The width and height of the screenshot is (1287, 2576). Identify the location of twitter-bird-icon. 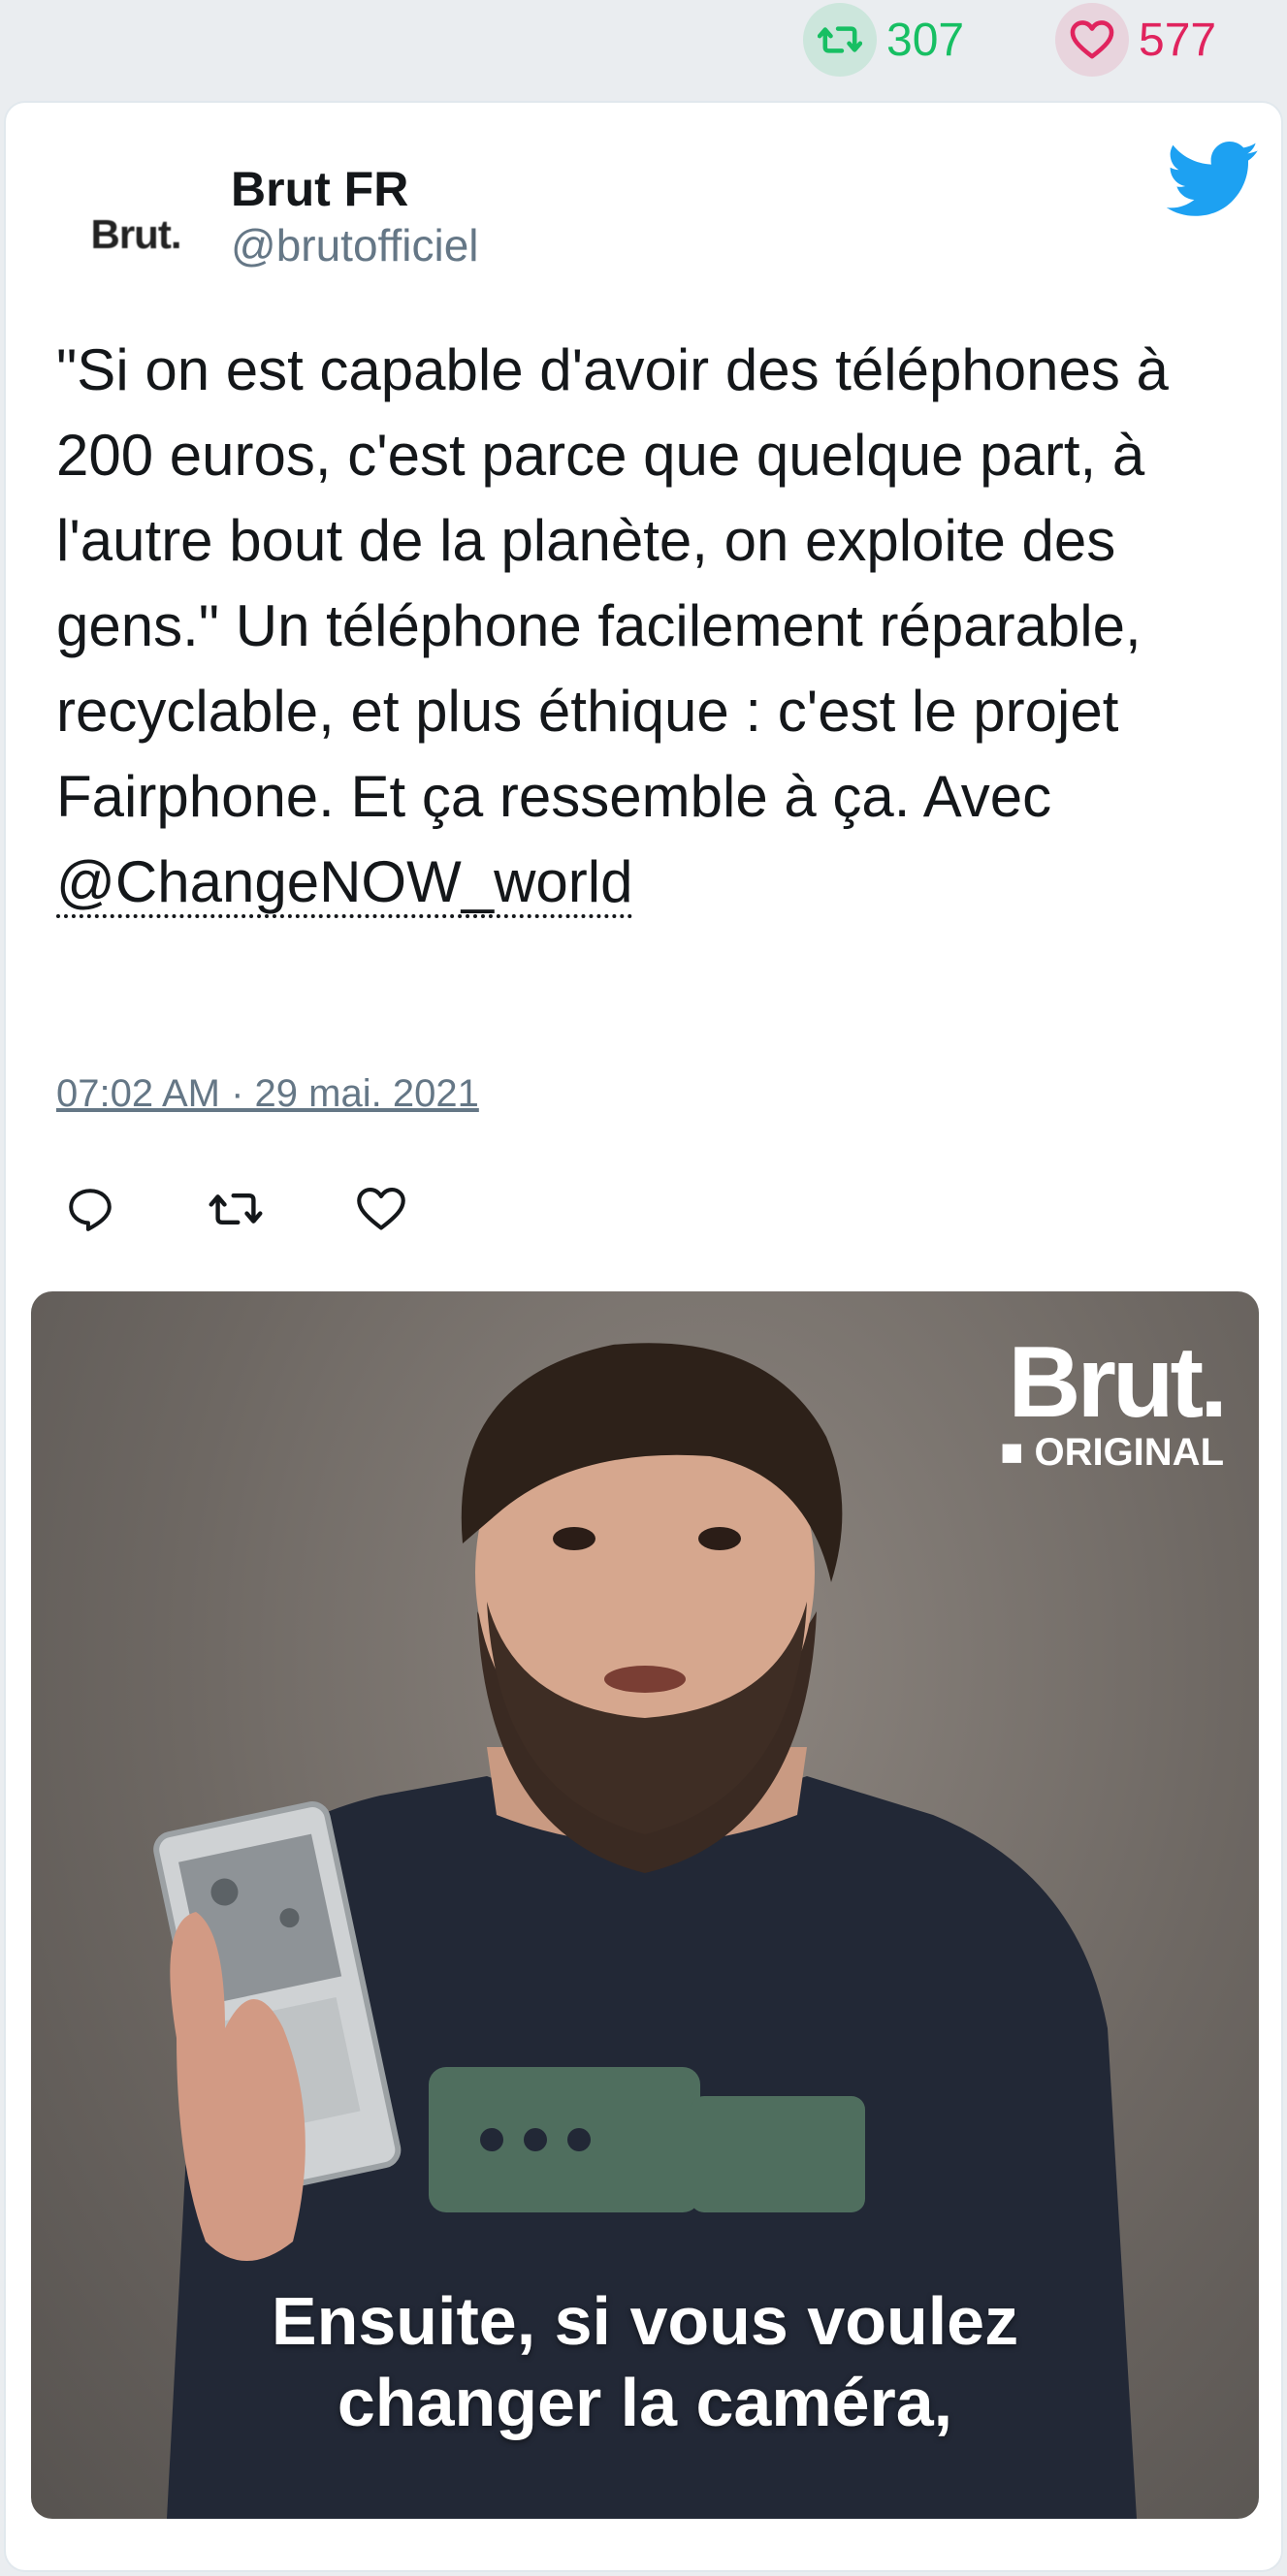
(1213, 180).